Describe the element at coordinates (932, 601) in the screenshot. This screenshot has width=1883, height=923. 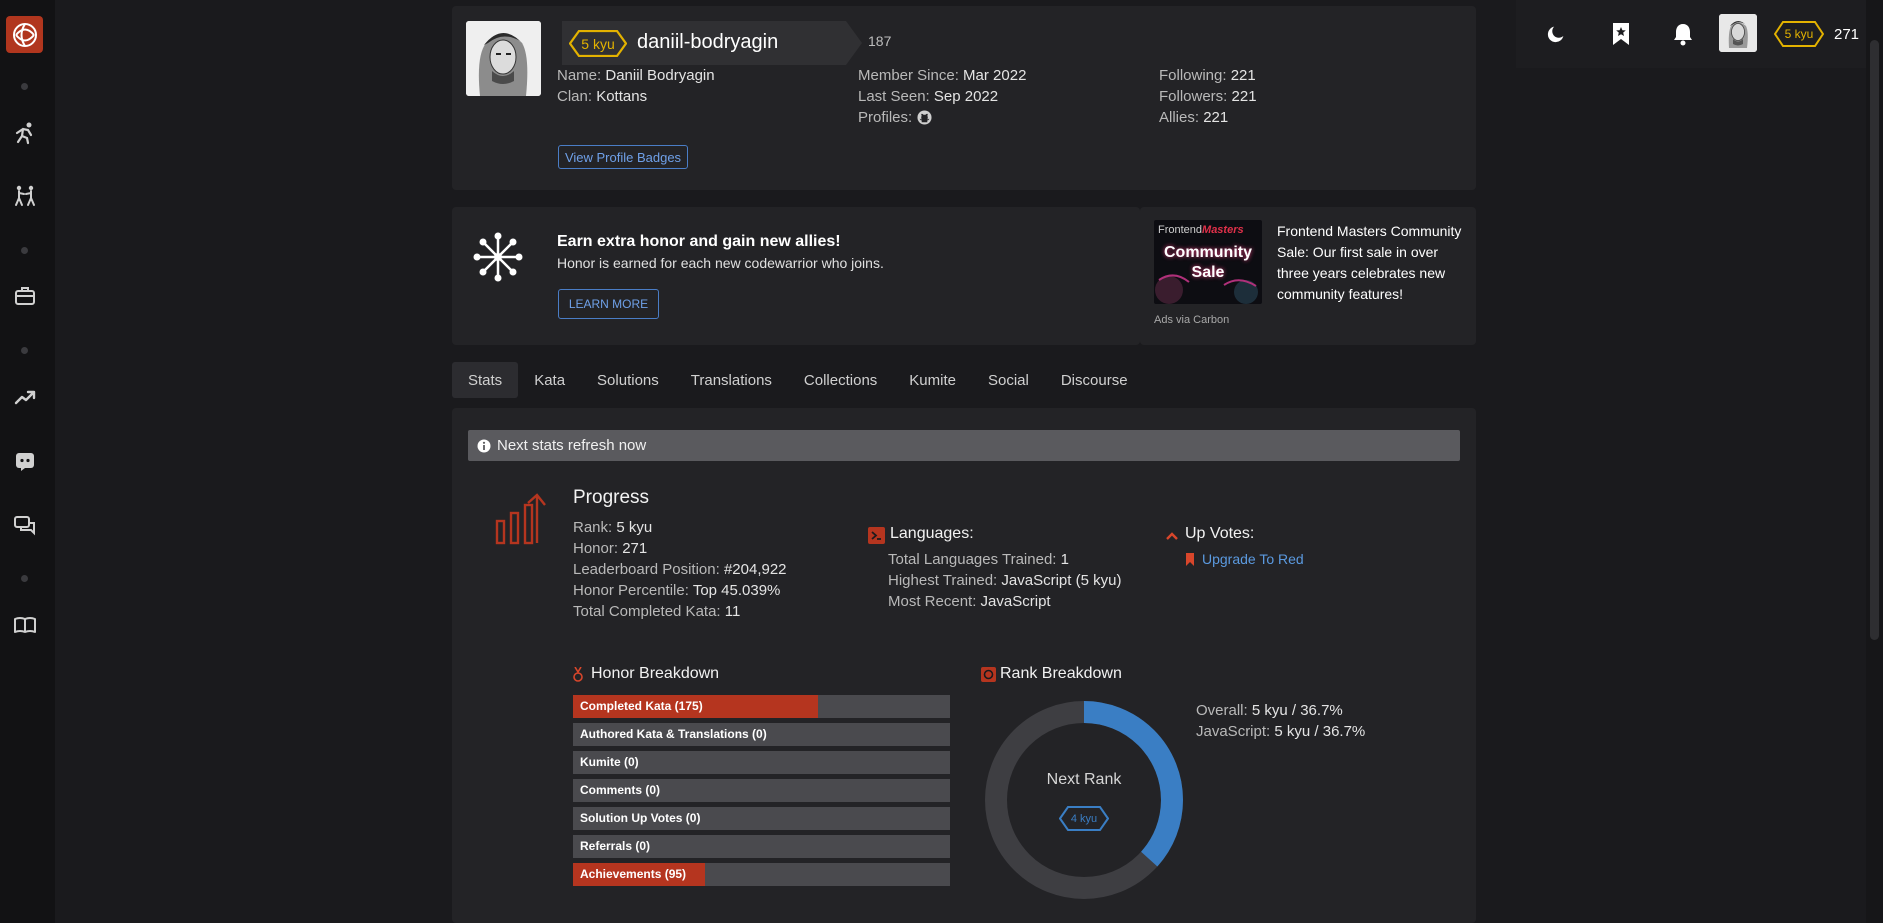
I see `most-recent-label: Most Recent:` at that location.